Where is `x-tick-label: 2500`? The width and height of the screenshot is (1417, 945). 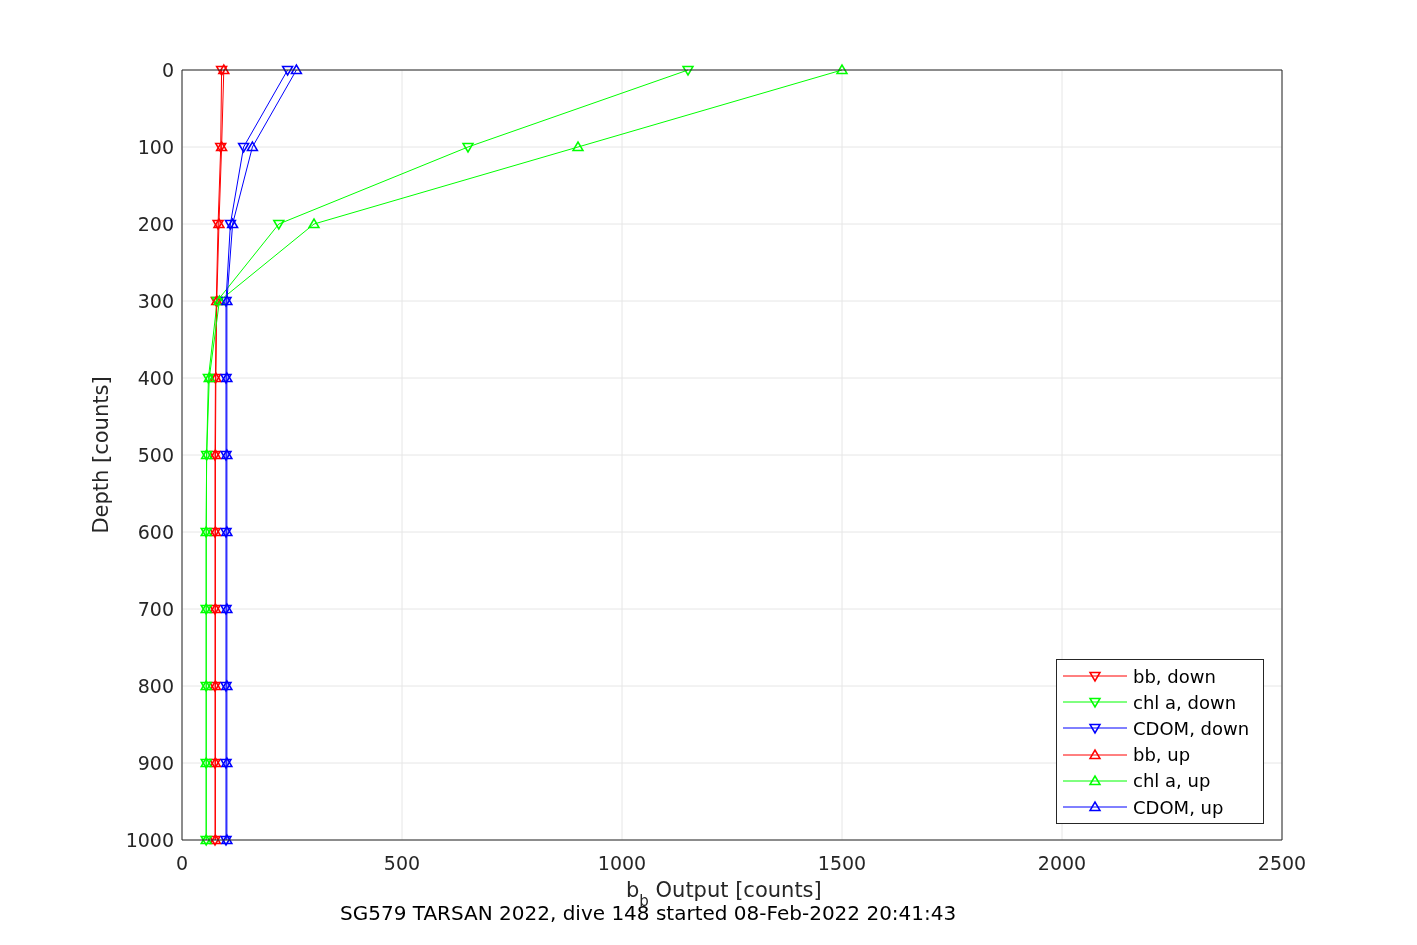
x-tick-label: 2500 is located at coordinates (1282, 863).